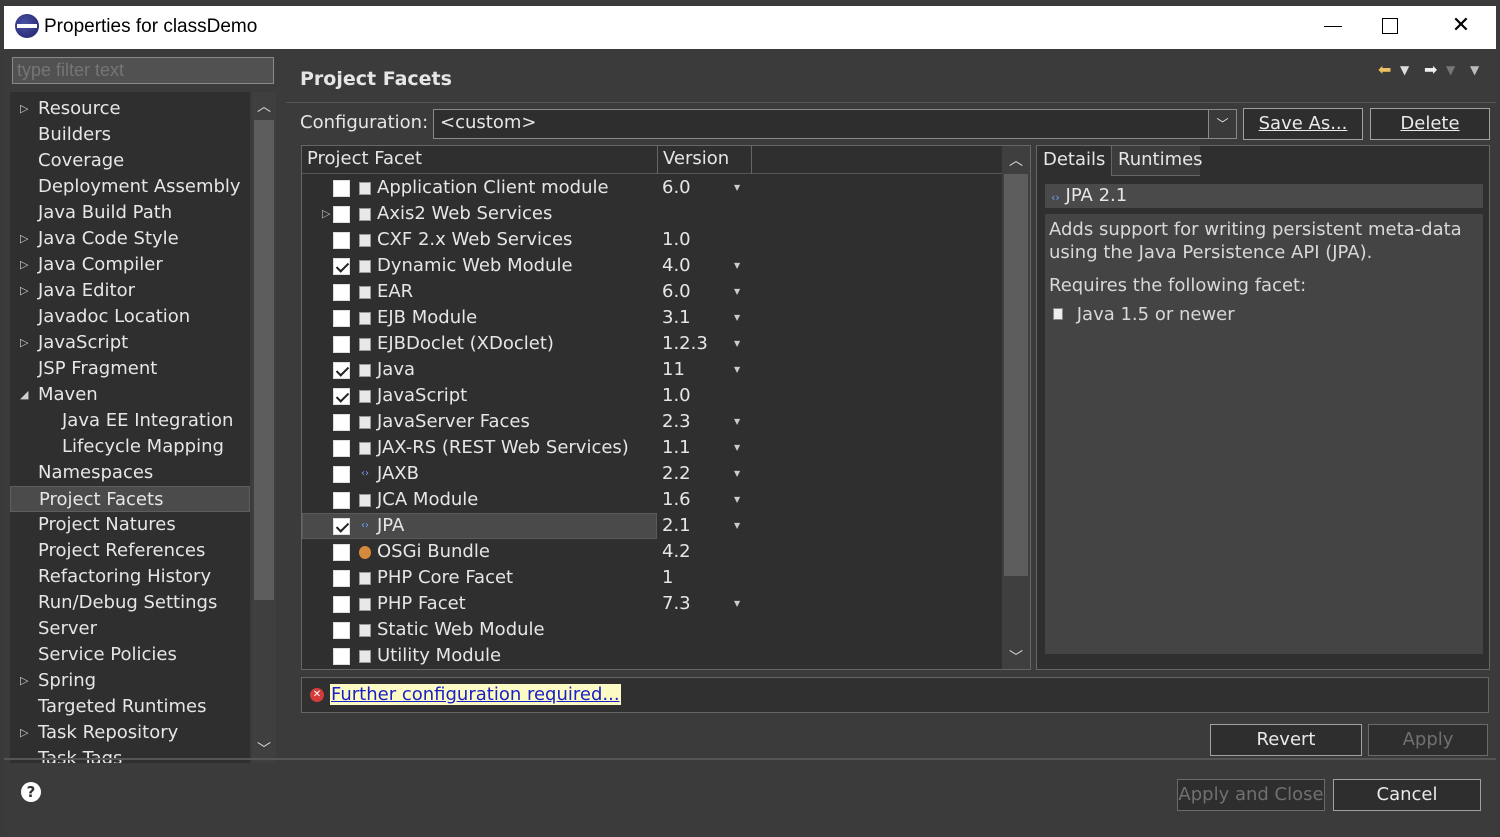 Image resolution: width=1500 pixels, height=837 pixels. I want to click on column-header-version: Version, so click(705, 160).